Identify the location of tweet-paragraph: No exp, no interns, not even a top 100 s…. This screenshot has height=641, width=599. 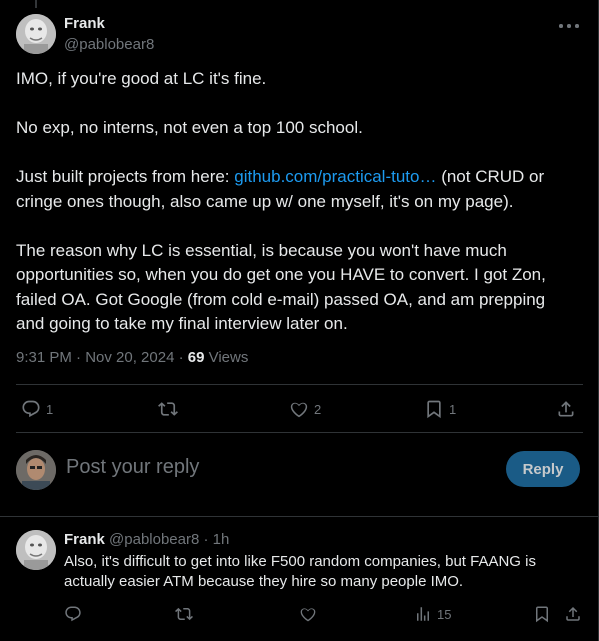
(189, 127).